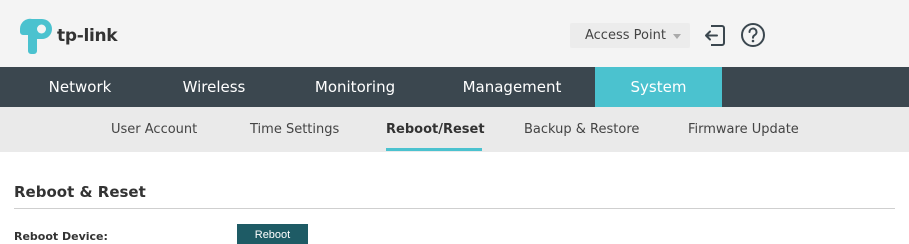  Describe the element at coordinates (658, 87) in the screenshot. I see `tab-system: System` at that location.